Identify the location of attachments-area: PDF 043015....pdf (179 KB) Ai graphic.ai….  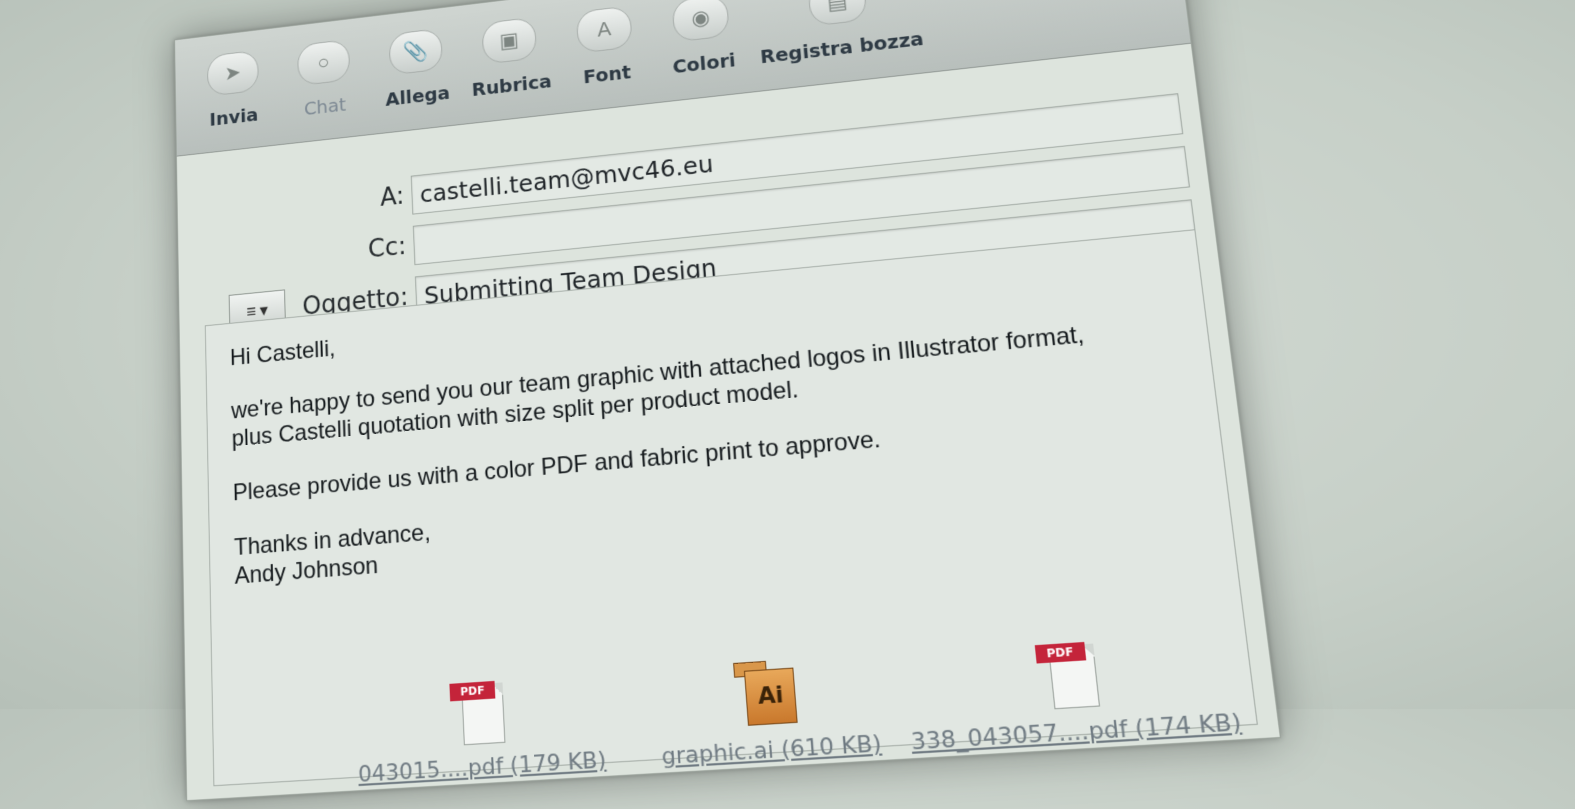
(805, 702).